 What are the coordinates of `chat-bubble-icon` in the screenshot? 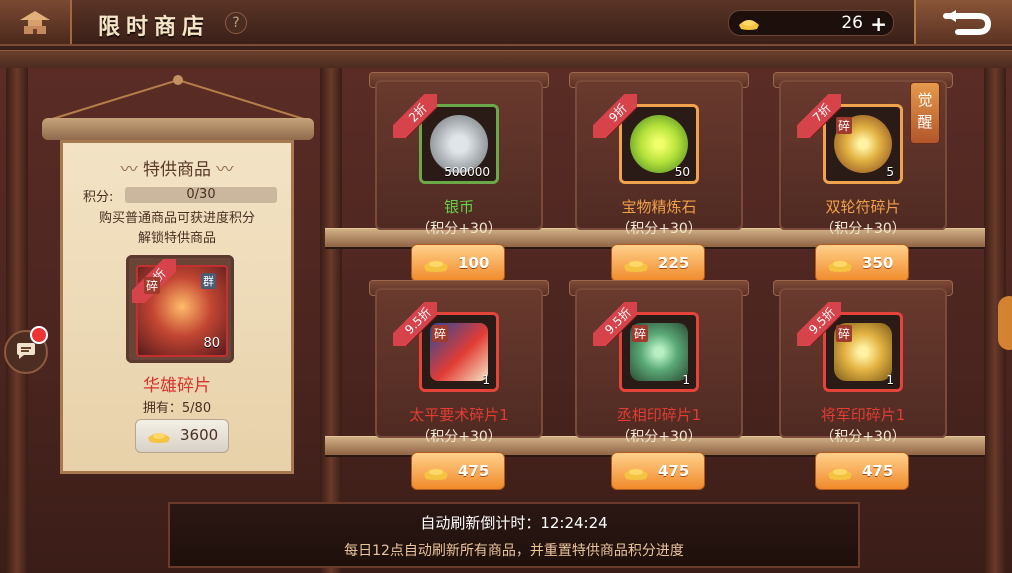 It's located at (26, 351).